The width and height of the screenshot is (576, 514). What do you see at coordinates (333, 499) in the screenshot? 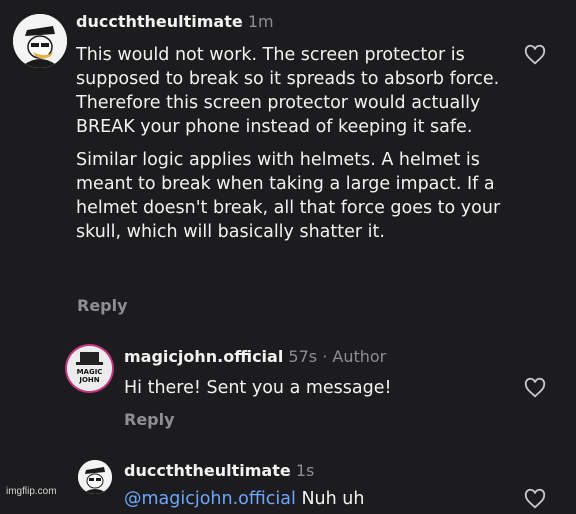
I see `comment-text: Nuh uh` at bounding box center [333, 499].